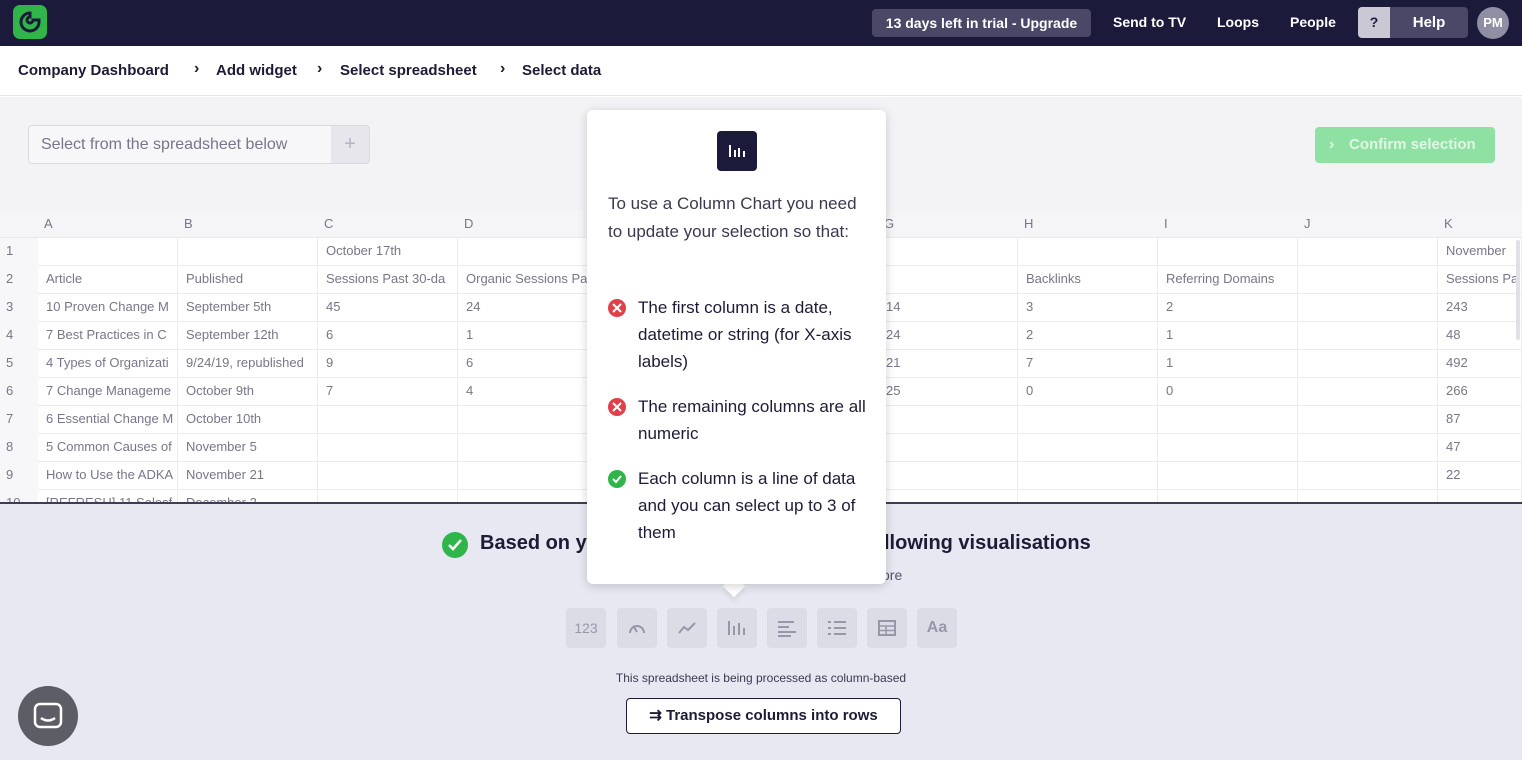 The width and height of the screenshot is (1522, 760). Describe the element at coordinates (48, 716) in the screenshot. I see `chat-launcher-button` at that location.